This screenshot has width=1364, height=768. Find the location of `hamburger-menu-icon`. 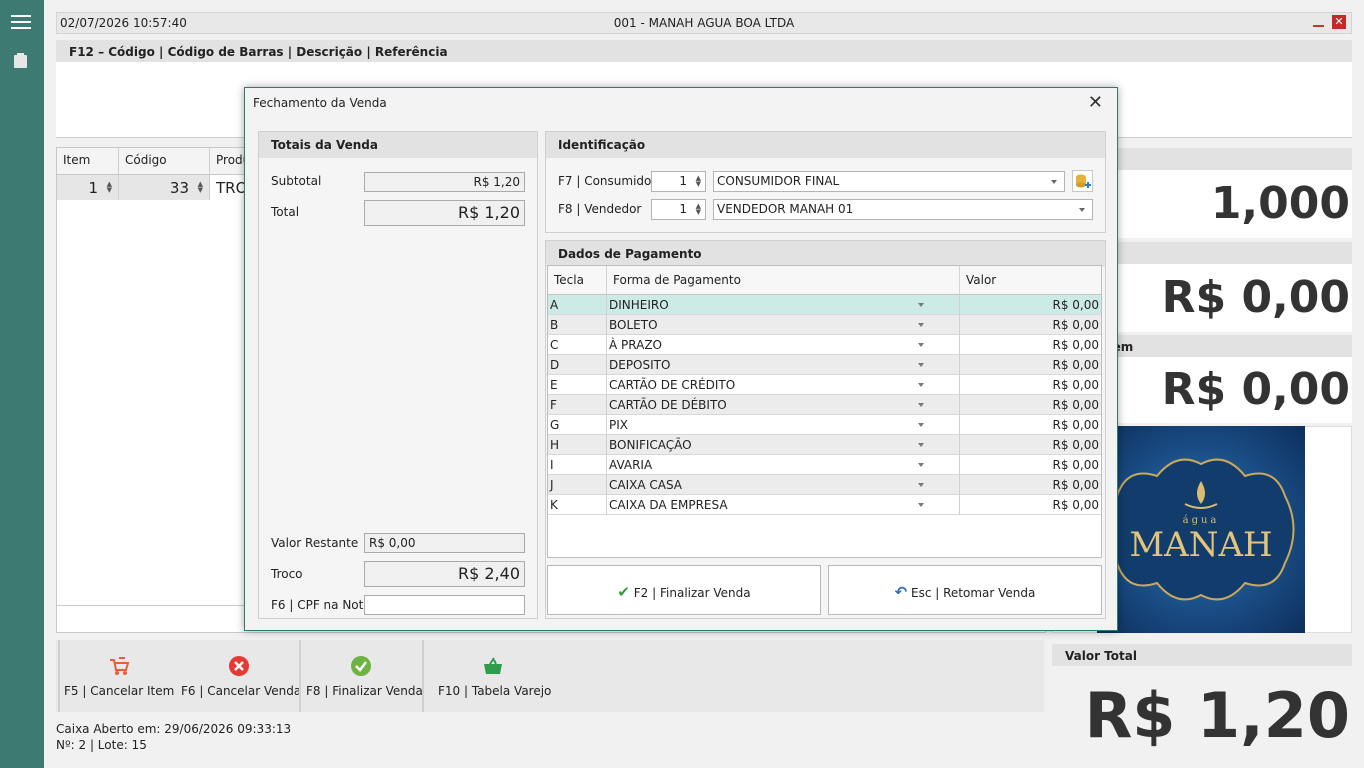

hamburger-menu-icon is located at coordinates (21, 22).